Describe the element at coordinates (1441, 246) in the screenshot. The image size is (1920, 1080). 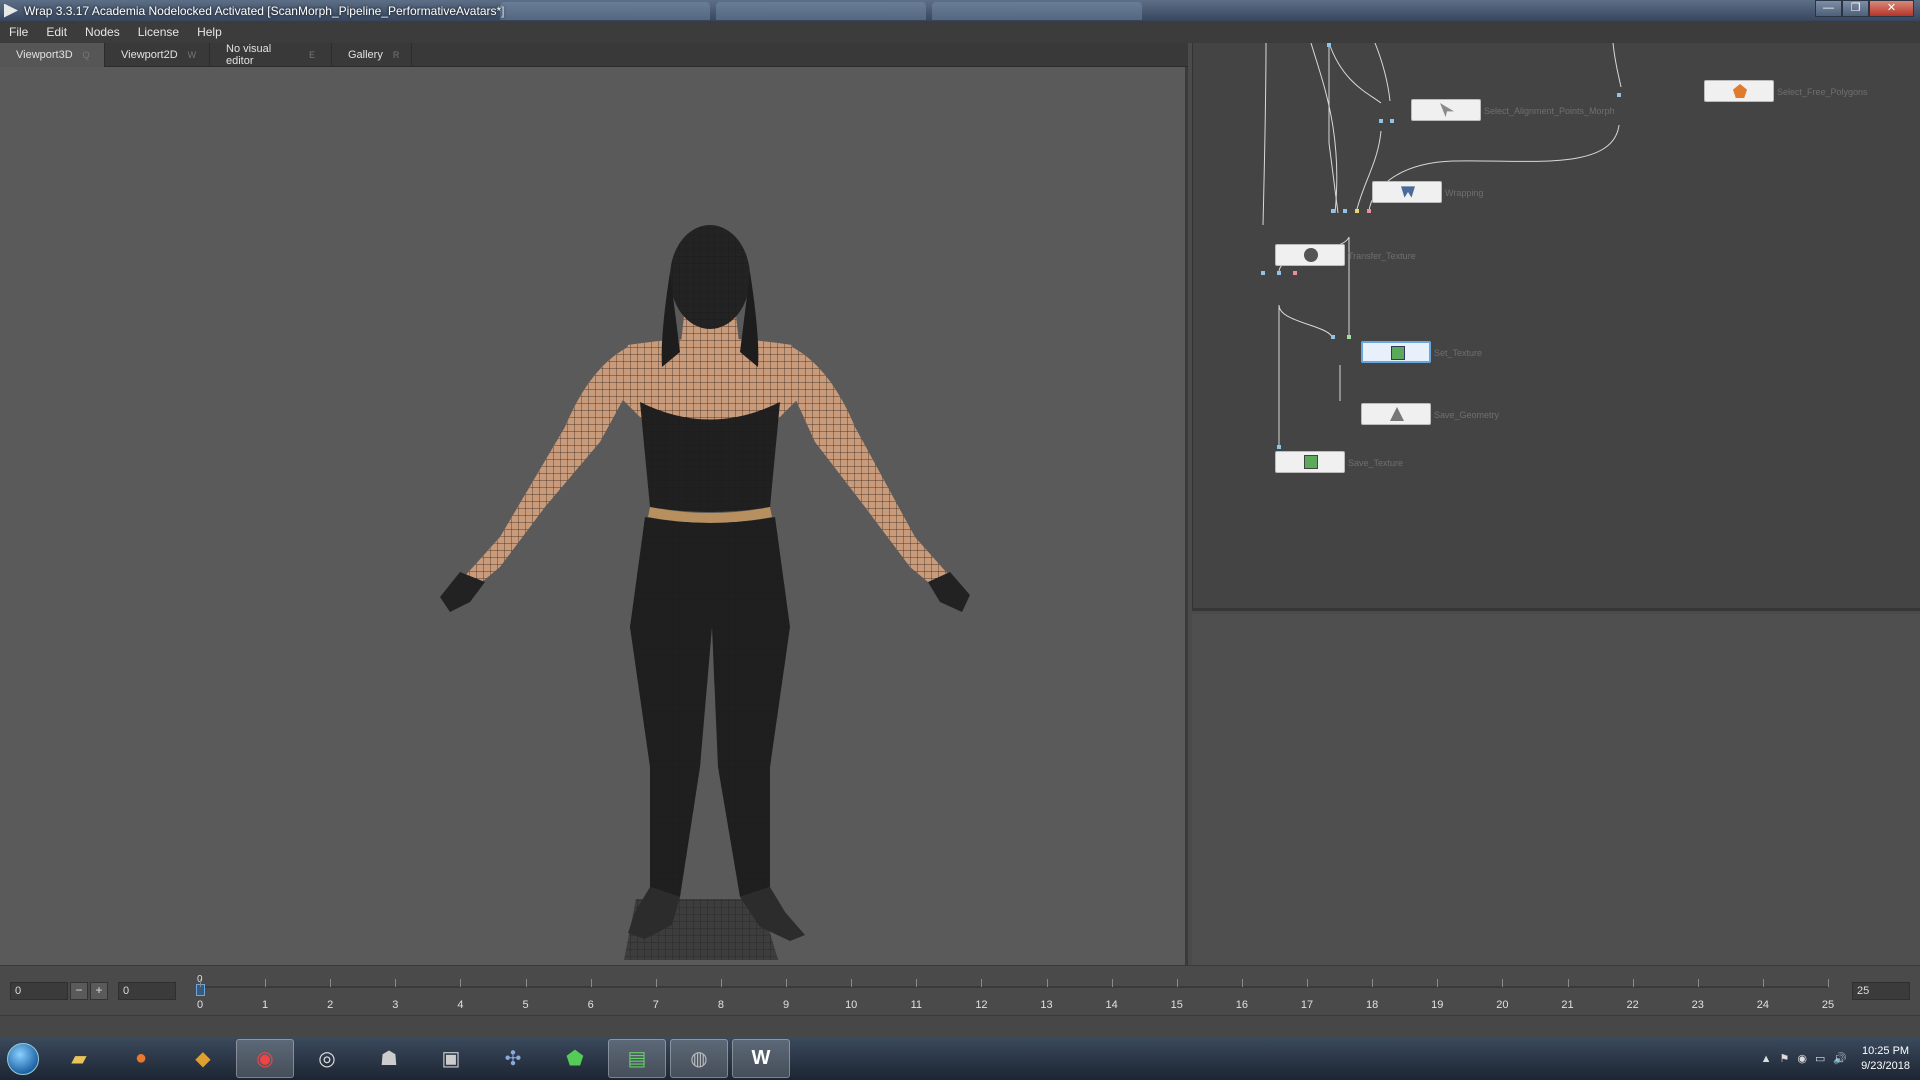
I see `node-connections` at that location.